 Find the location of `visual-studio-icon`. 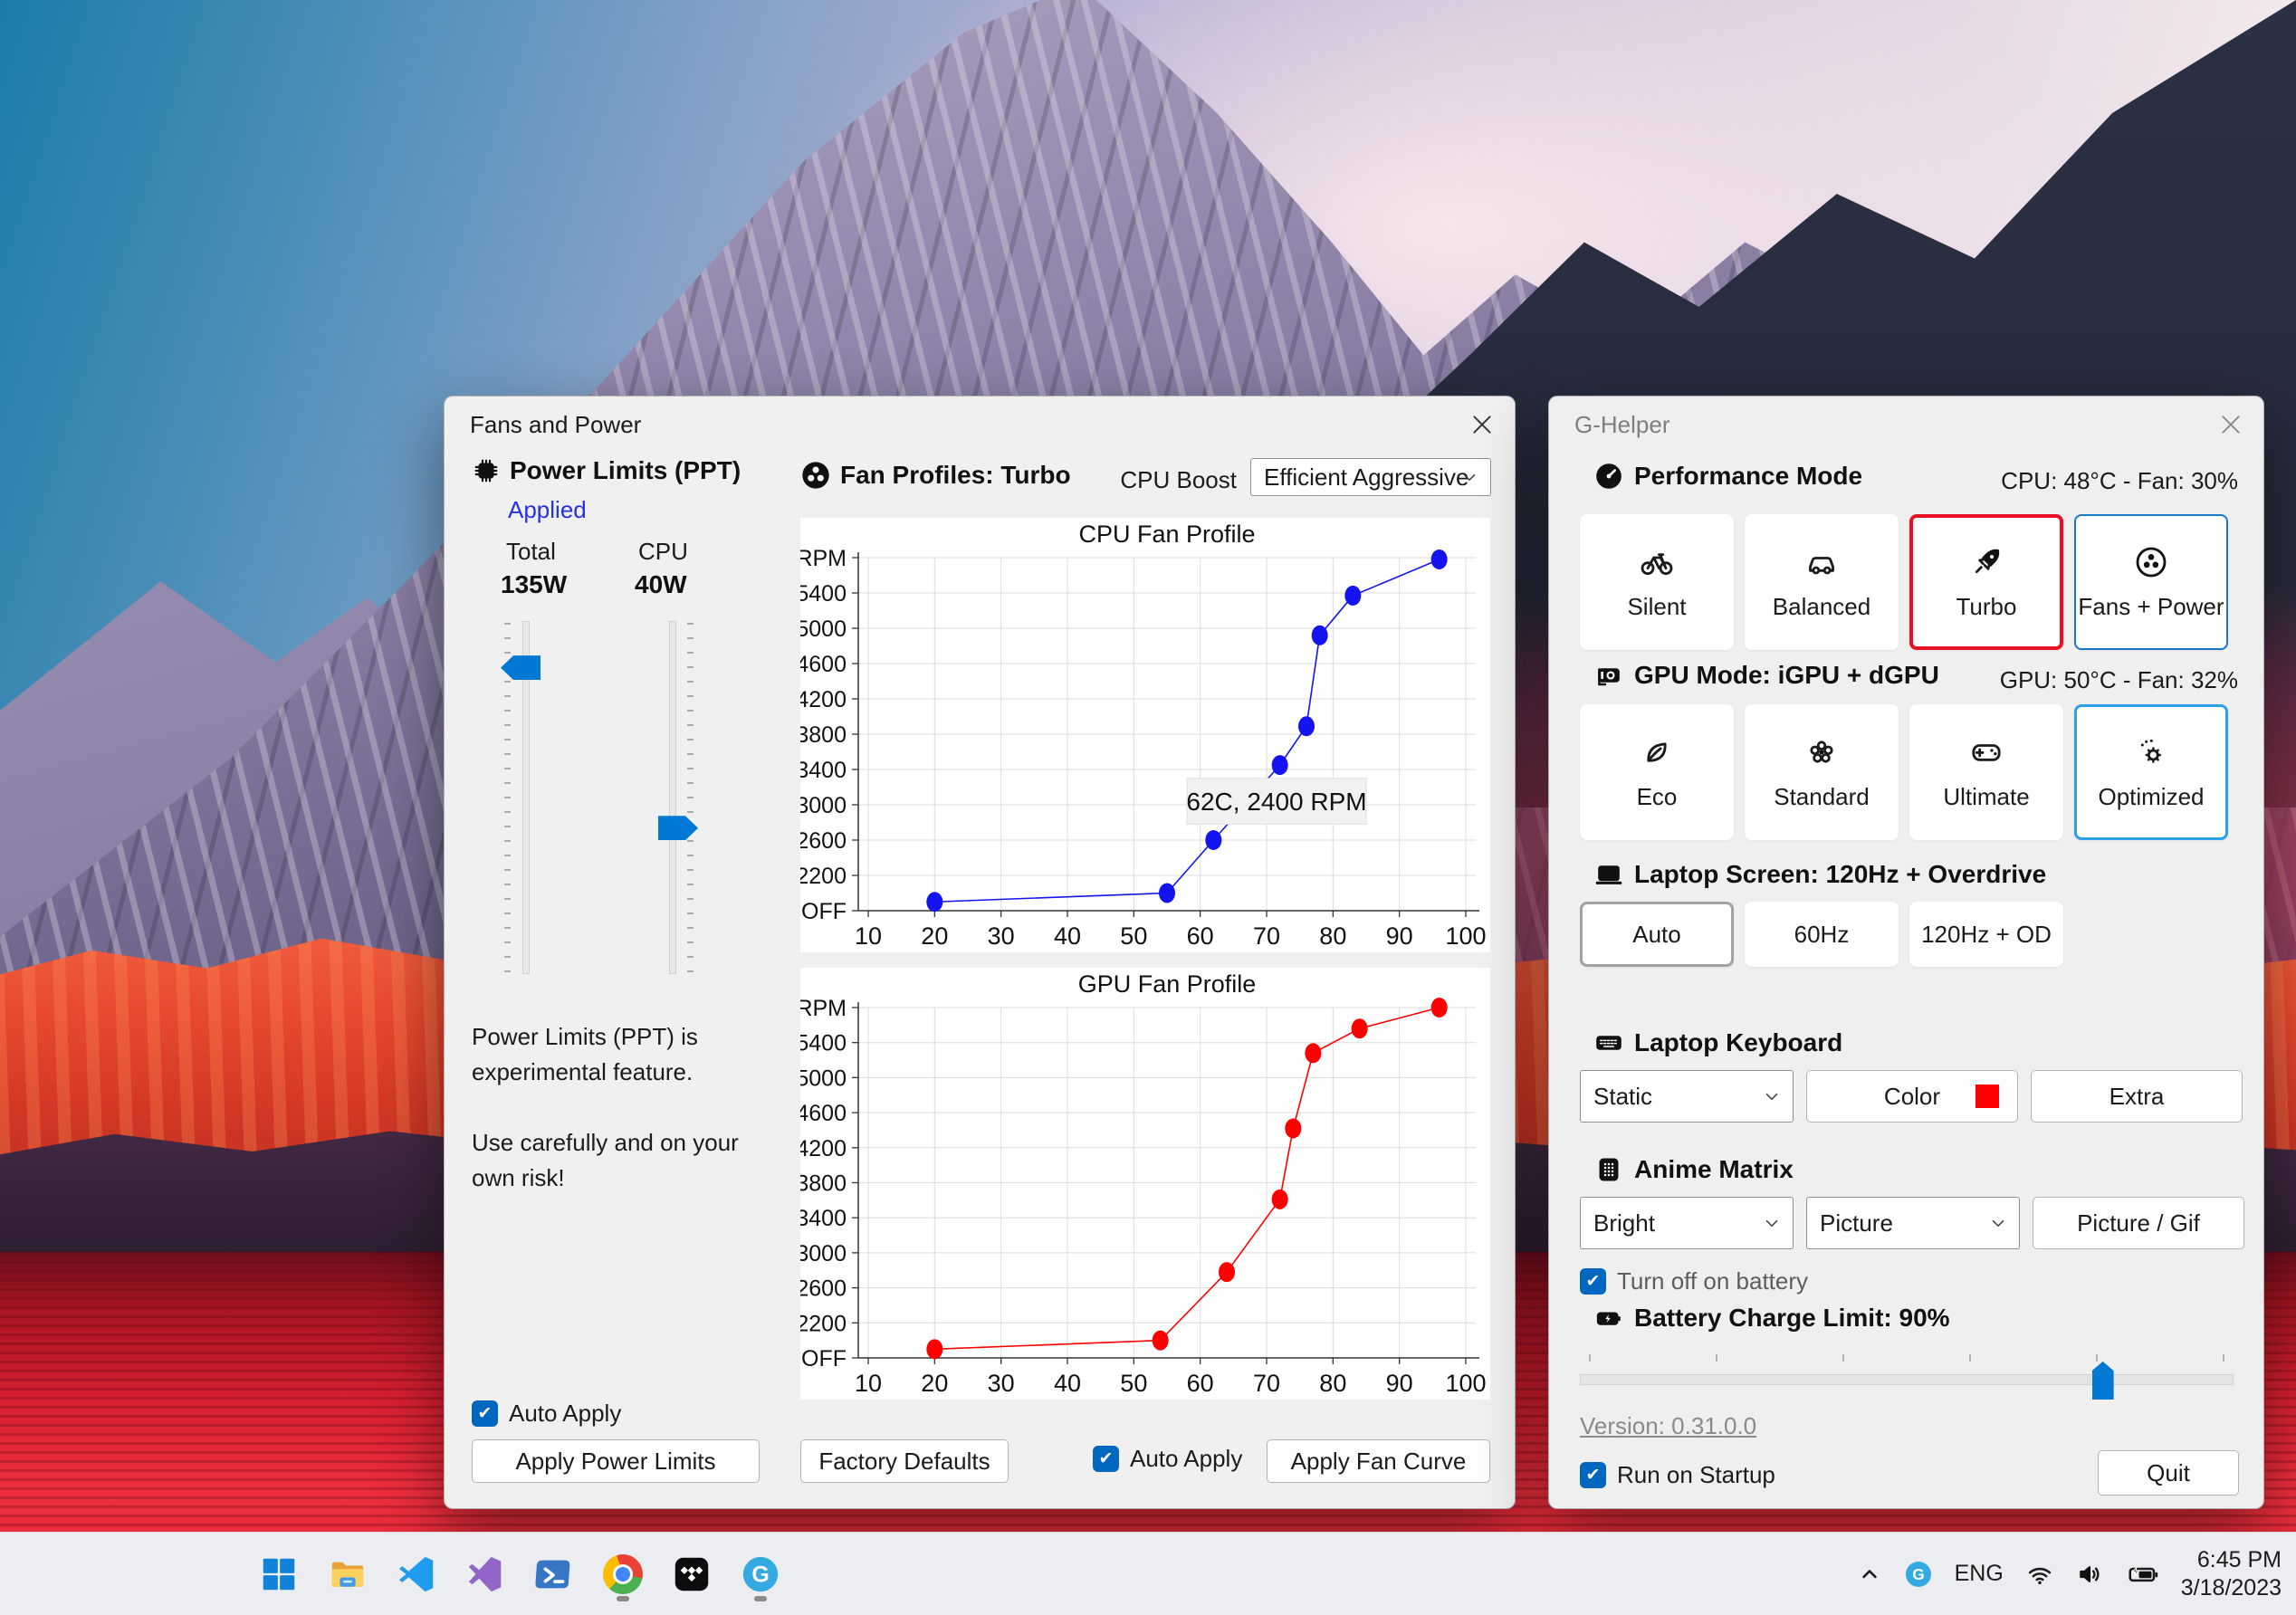

visual-studio-icon is located at coordinates (485, 1574).